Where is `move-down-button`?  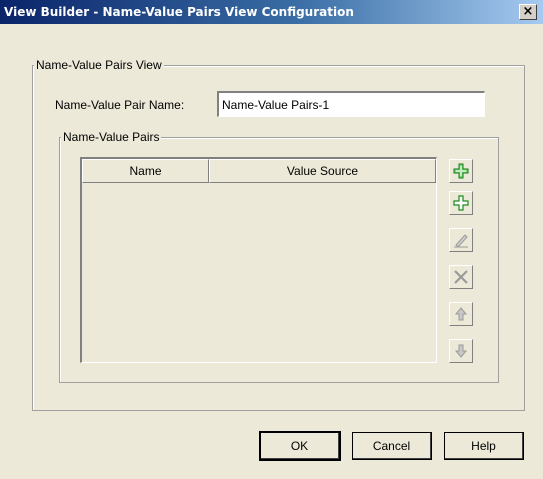
move-down-button is located at coordinates (461, 351).